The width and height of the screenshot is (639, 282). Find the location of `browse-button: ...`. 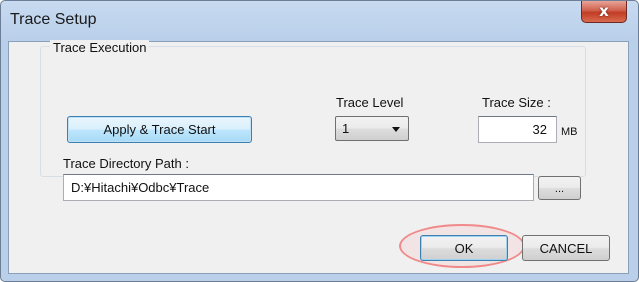

browse-button: ... is located at coordinates (559, 188).